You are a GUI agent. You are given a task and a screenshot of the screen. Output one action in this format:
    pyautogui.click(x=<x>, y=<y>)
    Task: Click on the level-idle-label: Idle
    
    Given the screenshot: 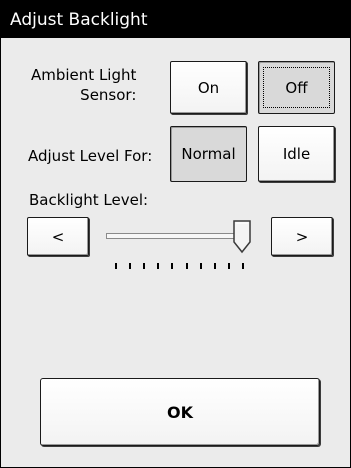 What is the action you would take?
    pyautogui.click(x=296, y=154)
    